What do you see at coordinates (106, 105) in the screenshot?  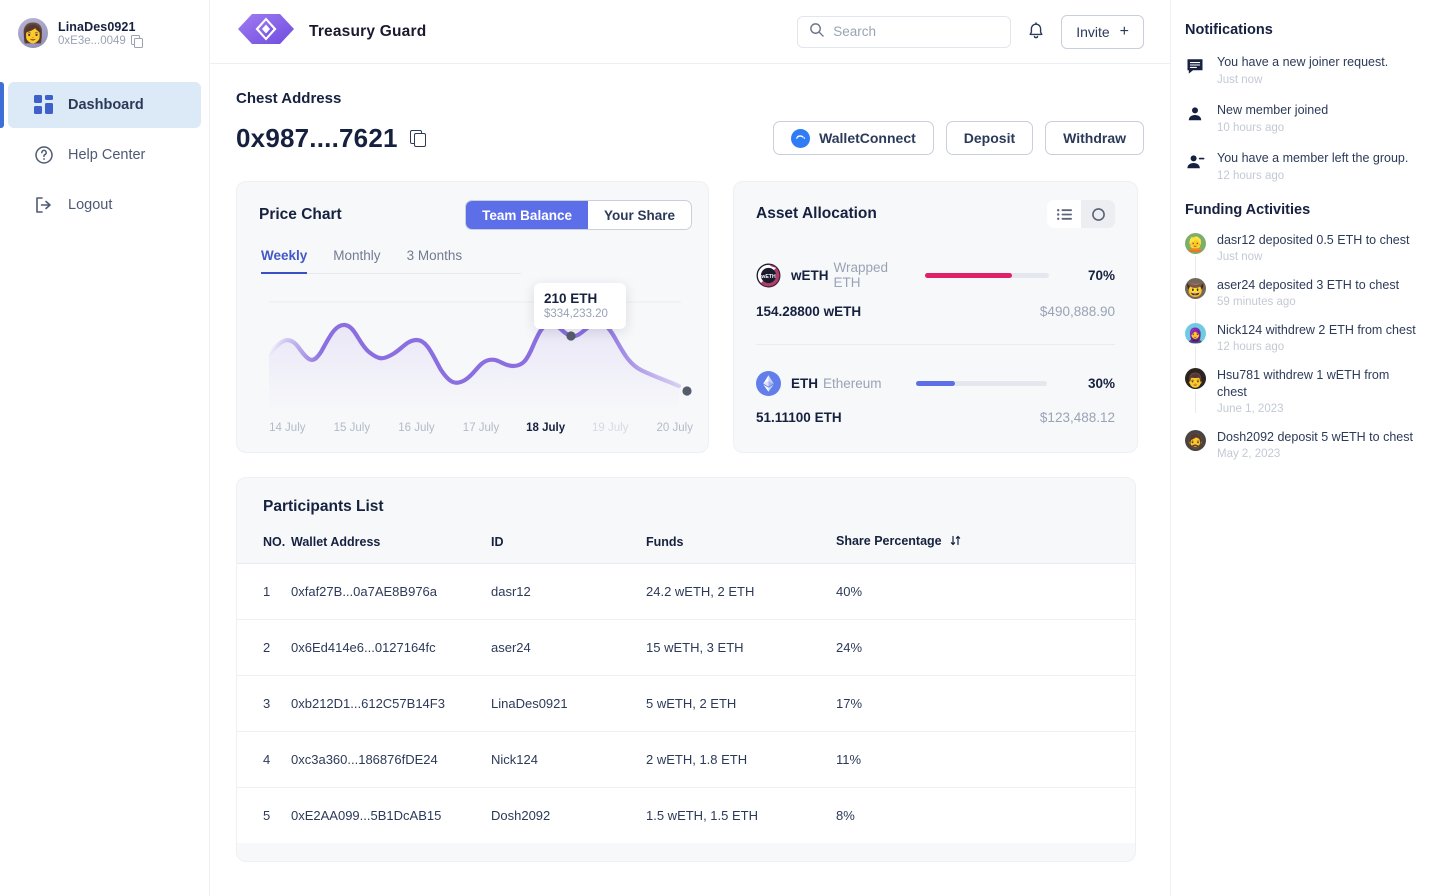 I see `sidebar-item-label: Dashboard` at bounding box center [106, 105].